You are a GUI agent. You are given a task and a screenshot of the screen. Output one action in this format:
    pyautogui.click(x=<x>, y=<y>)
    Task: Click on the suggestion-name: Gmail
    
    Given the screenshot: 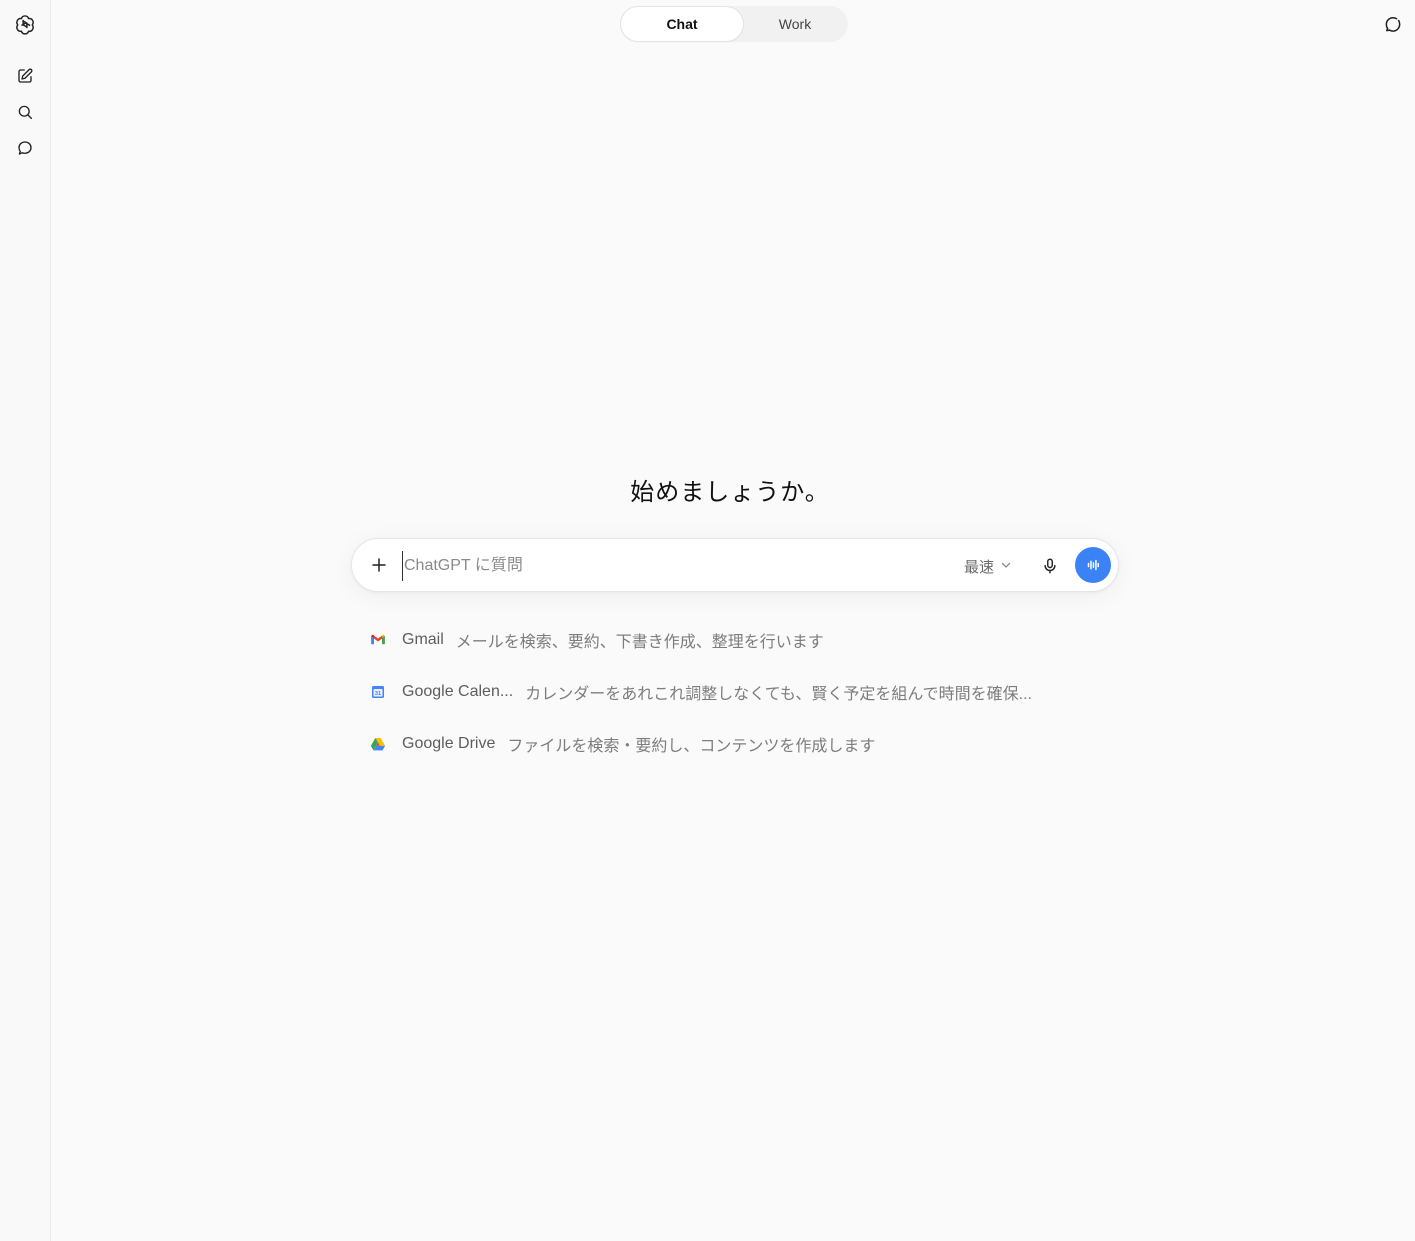 What is the action you would take?
    pyautogui.click(x=423, y=639)
    